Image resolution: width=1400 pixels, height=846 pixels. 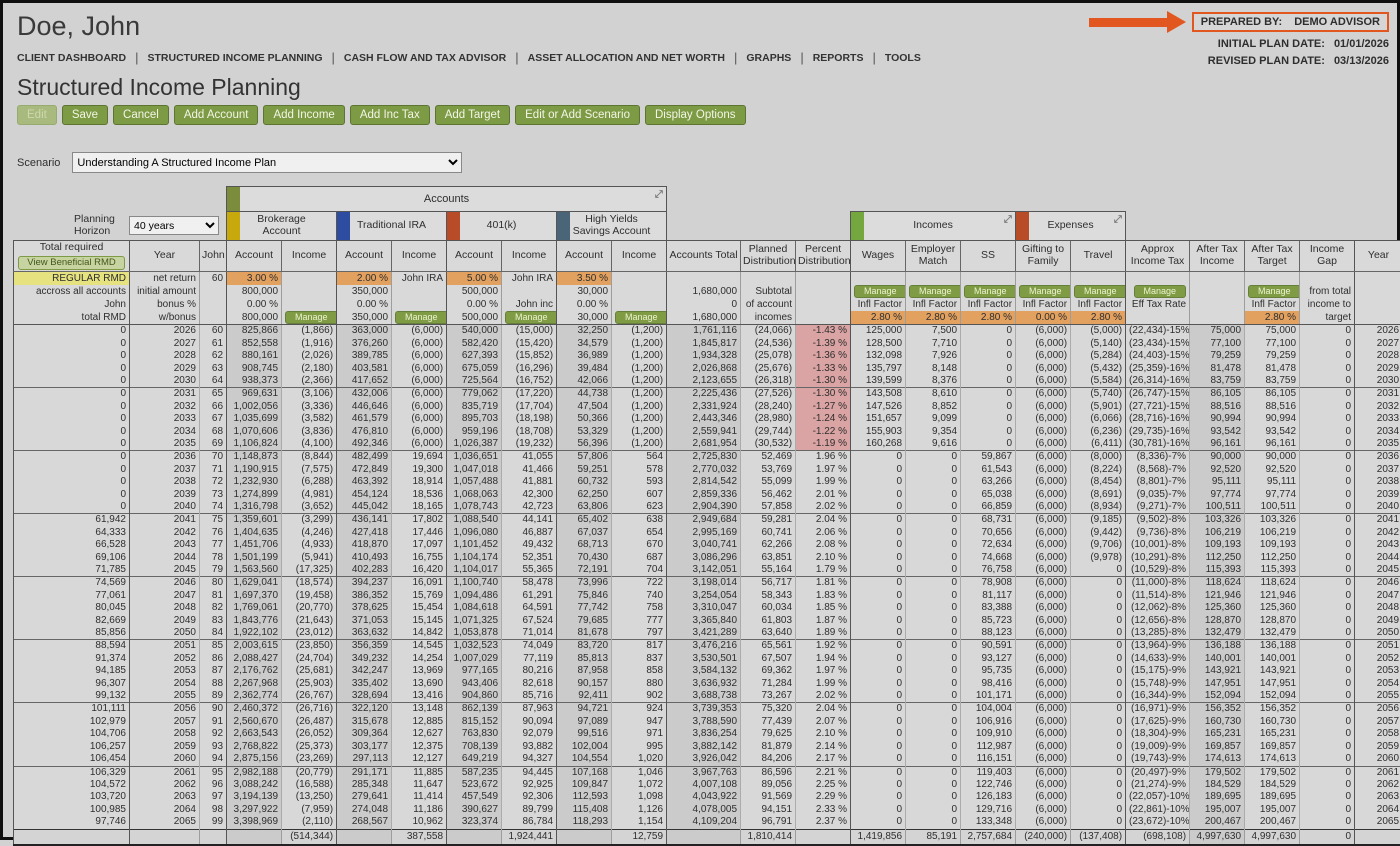 I want to click on cell-gifting-to-family: (6,000), so click(x=1043, y=457).